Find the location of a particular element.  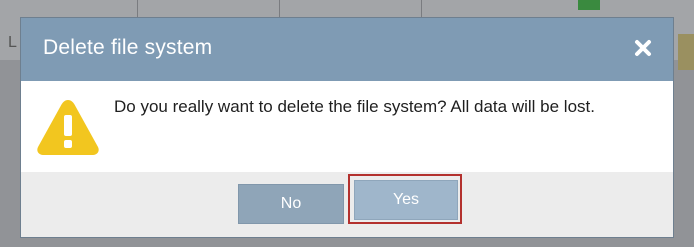

background-text: L is located at coordinates (12, 42).